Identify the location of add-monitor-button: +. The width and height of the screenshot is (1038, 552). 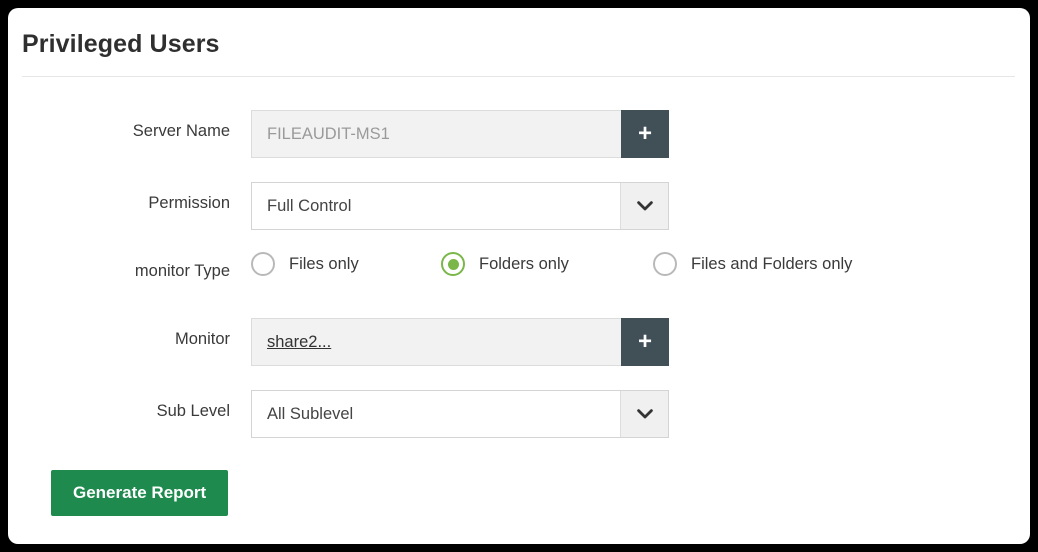
(645, 342).